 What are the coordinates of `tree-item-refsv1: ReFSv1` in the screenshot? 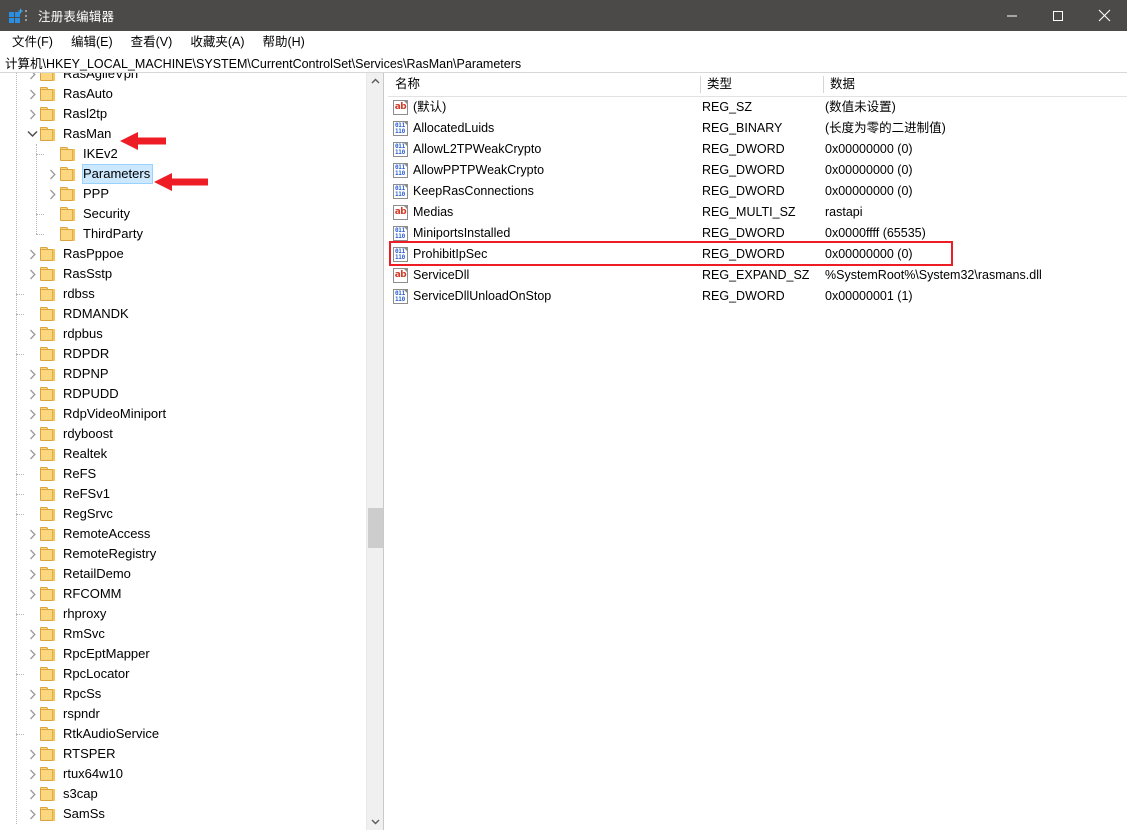 It's located at (183, 494).